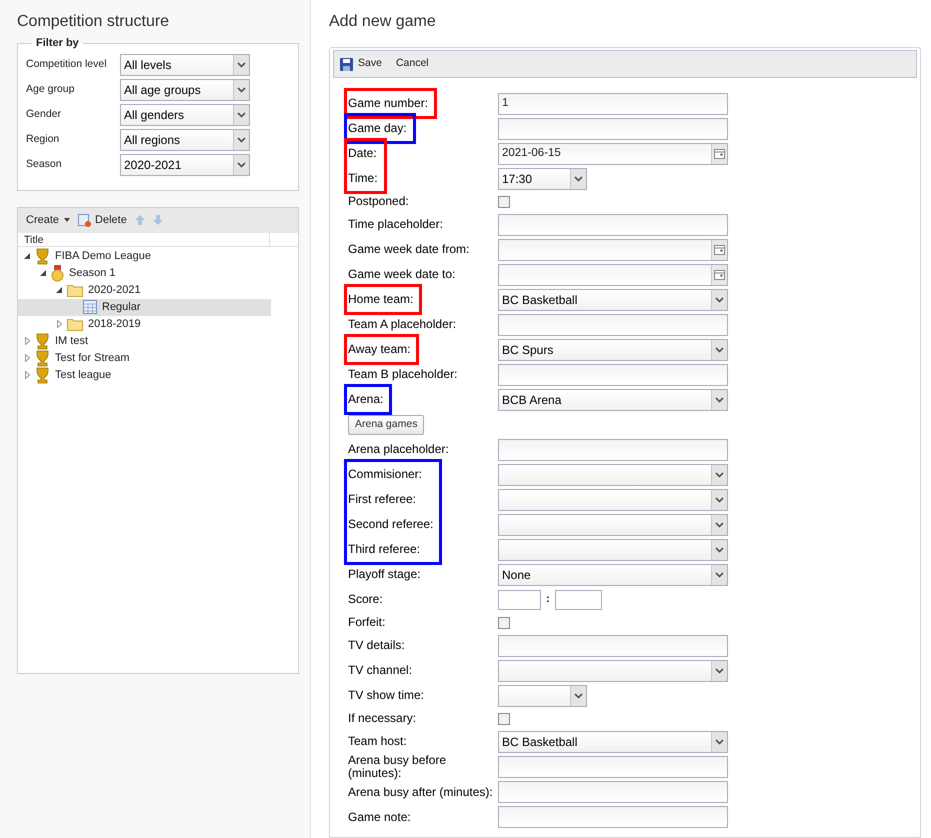 The height and width of the screenshot is (838, 931). Describe the element at coordinates (386, 424) in the screenshot. I see `arena-games-button: Arena games` at that location.